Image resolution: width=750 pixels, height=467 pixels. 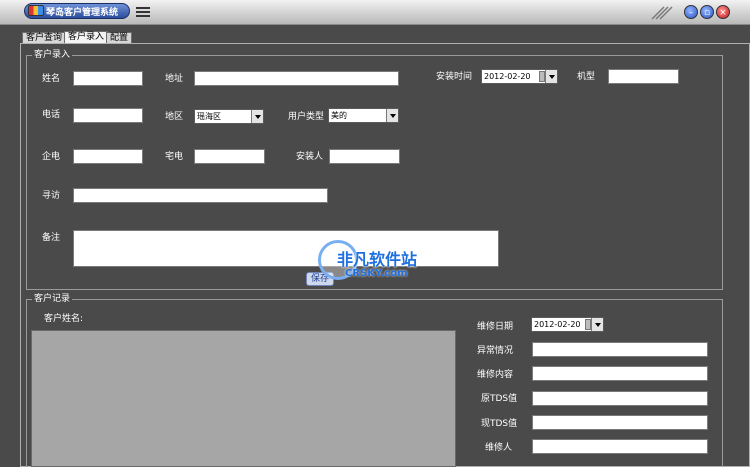 I want to click on phone-input, so click(x=108, y=115).